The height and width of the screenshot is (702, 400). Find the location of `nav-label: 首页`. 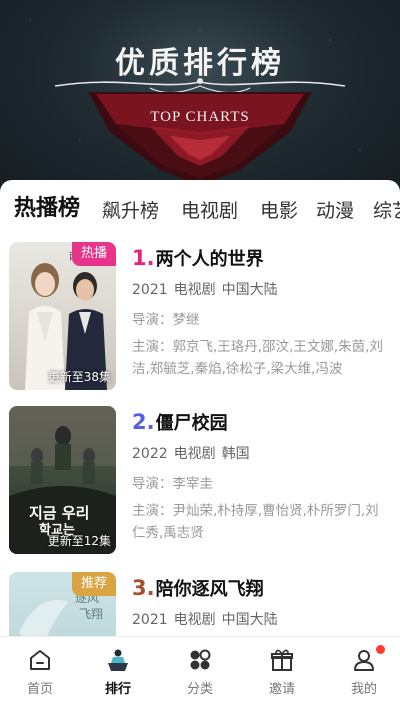

nav-label: 首页 is located at coordinates (39, 689).